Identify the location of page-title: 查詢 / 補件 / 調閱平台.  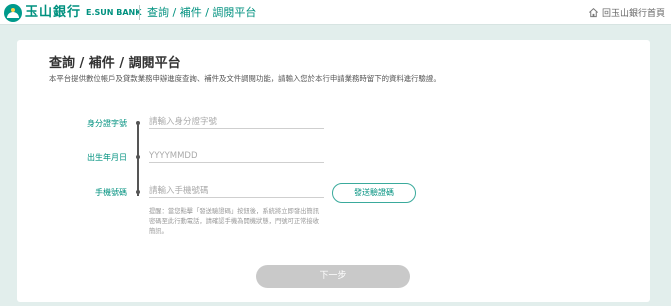
(115, 63).